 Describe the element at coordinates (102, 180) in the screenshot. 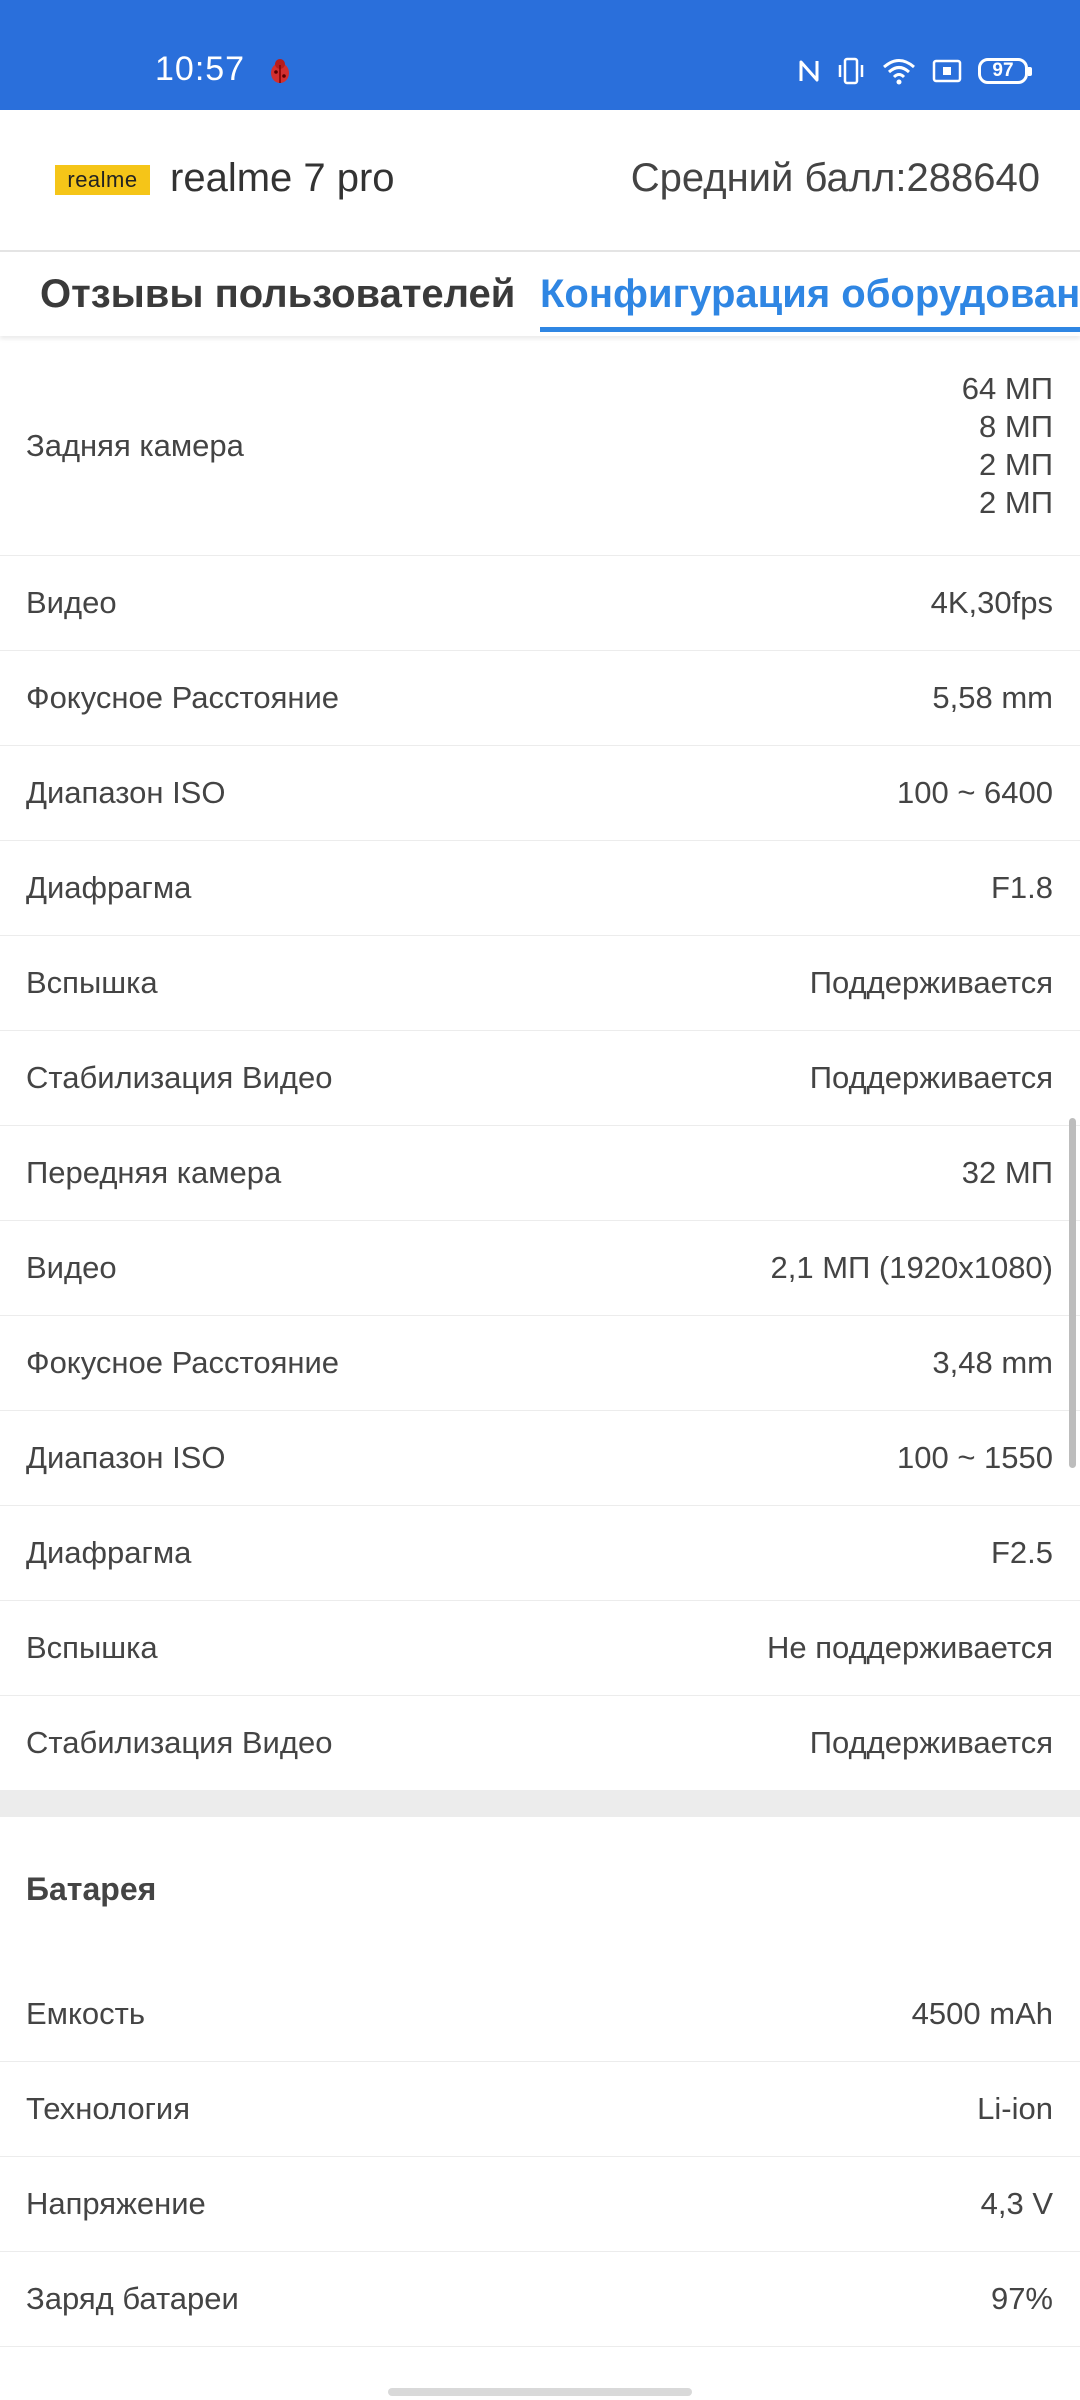

I see `brand-logo: realme` at that location.